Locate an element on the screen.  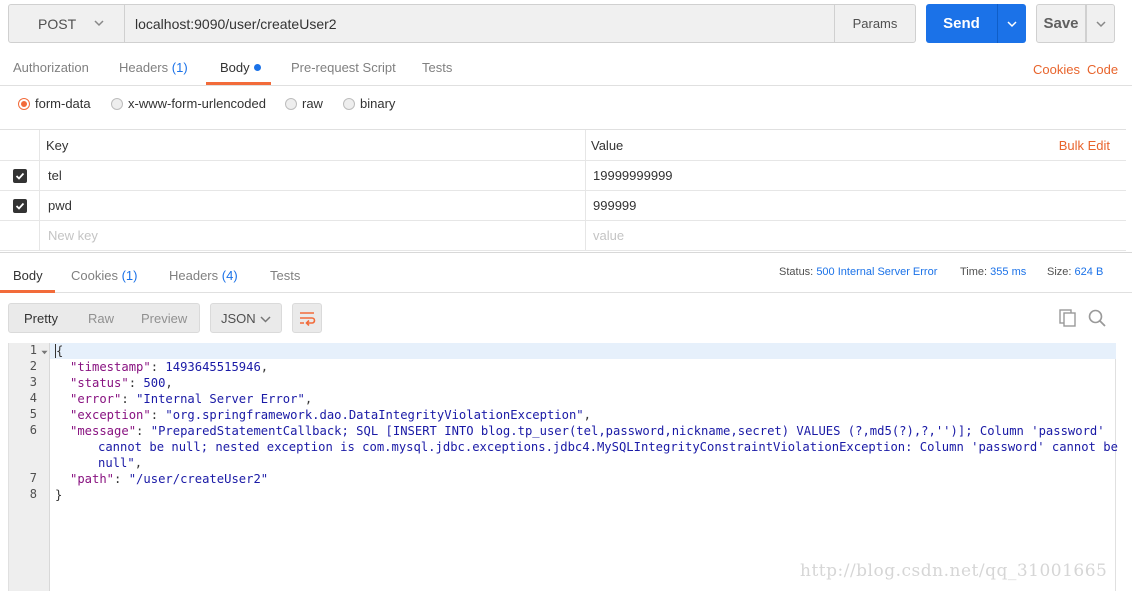
wrap-lines-icon is located at coordinates (308, 319).